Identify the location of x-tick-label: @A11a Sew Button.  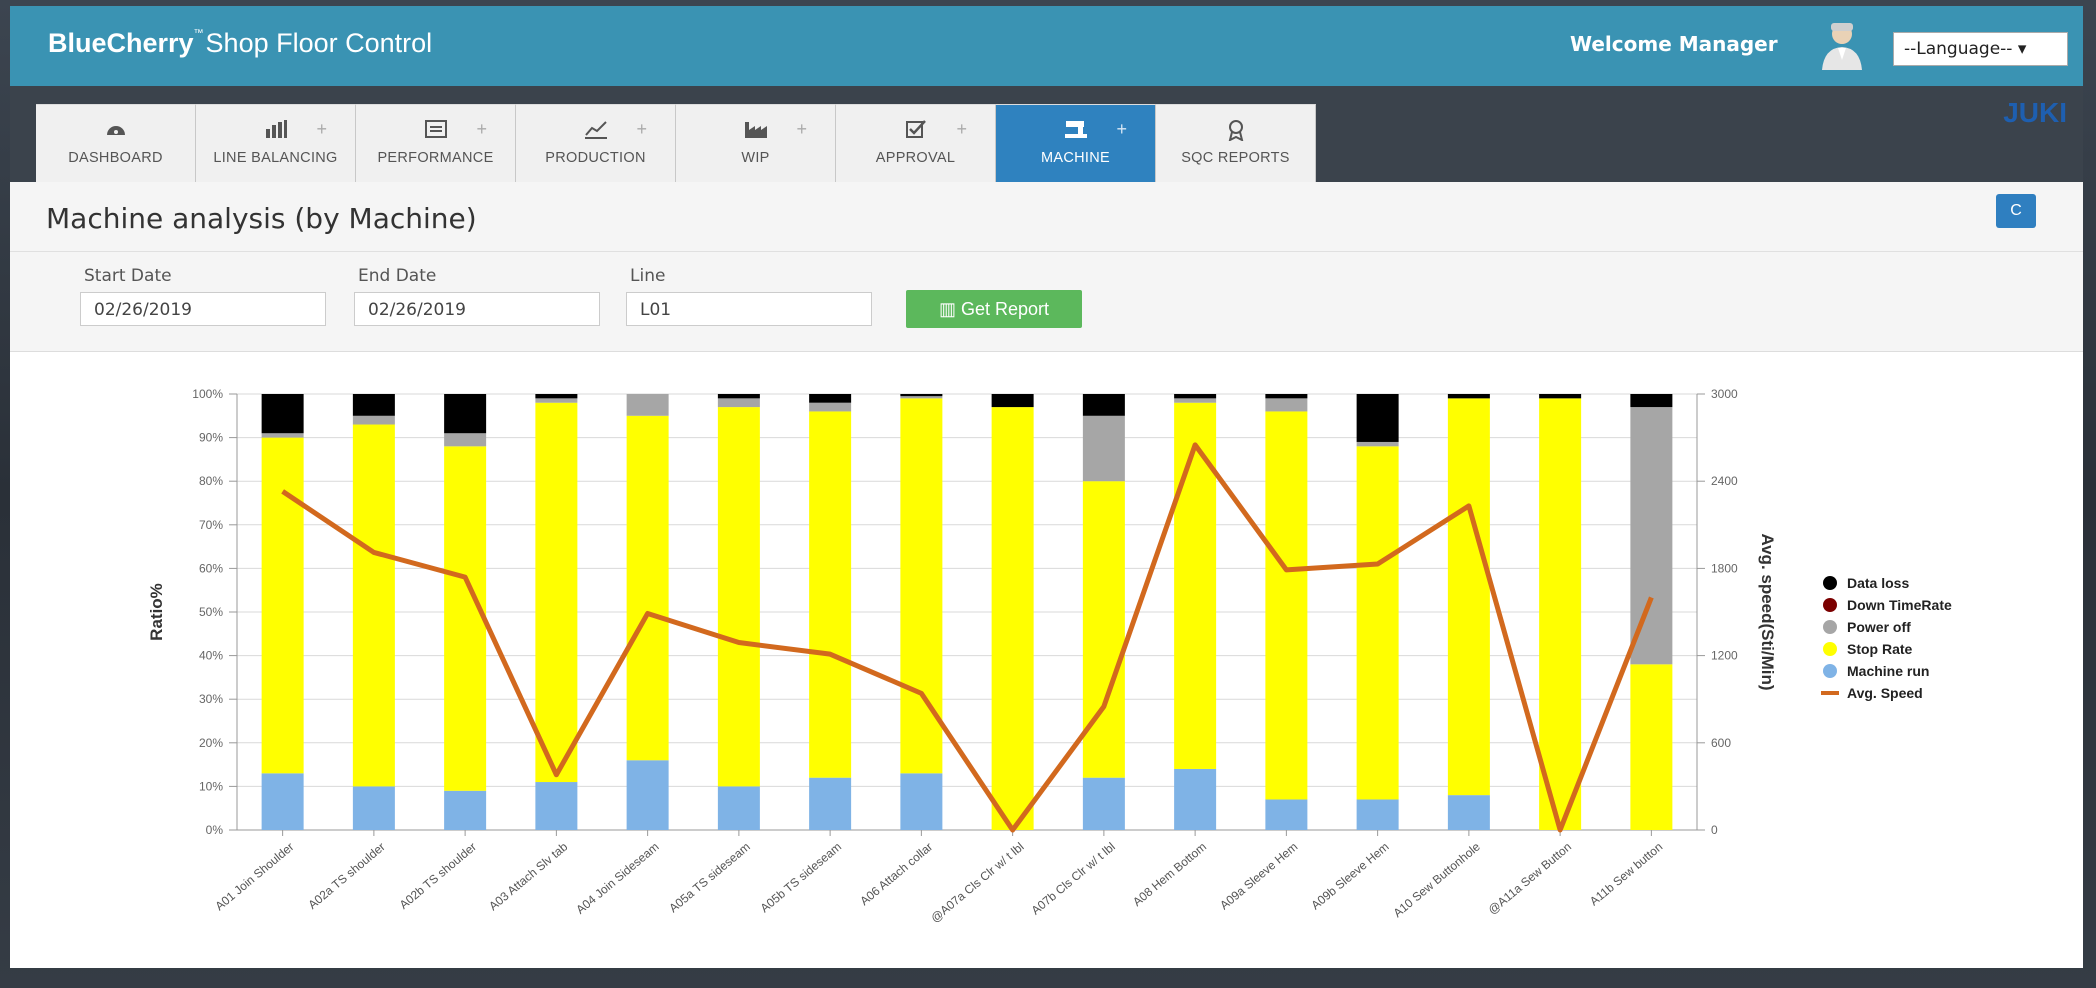
(1529, 879).